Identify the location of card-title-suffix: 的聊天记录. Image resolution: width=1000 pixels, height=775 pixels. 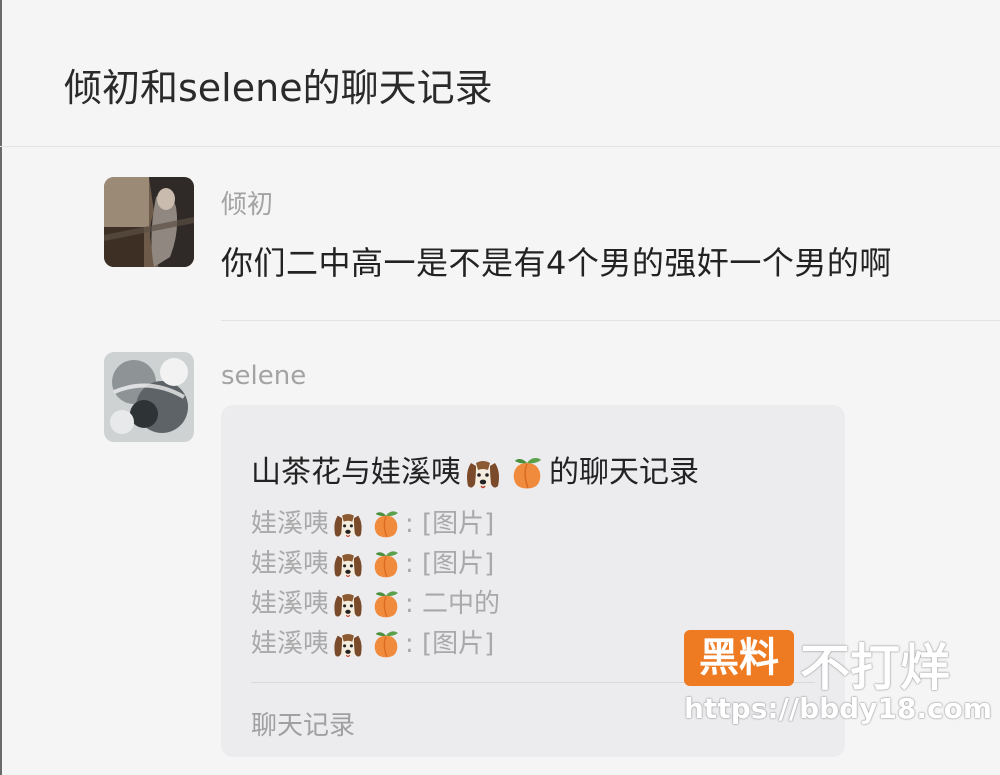
(624, 472).